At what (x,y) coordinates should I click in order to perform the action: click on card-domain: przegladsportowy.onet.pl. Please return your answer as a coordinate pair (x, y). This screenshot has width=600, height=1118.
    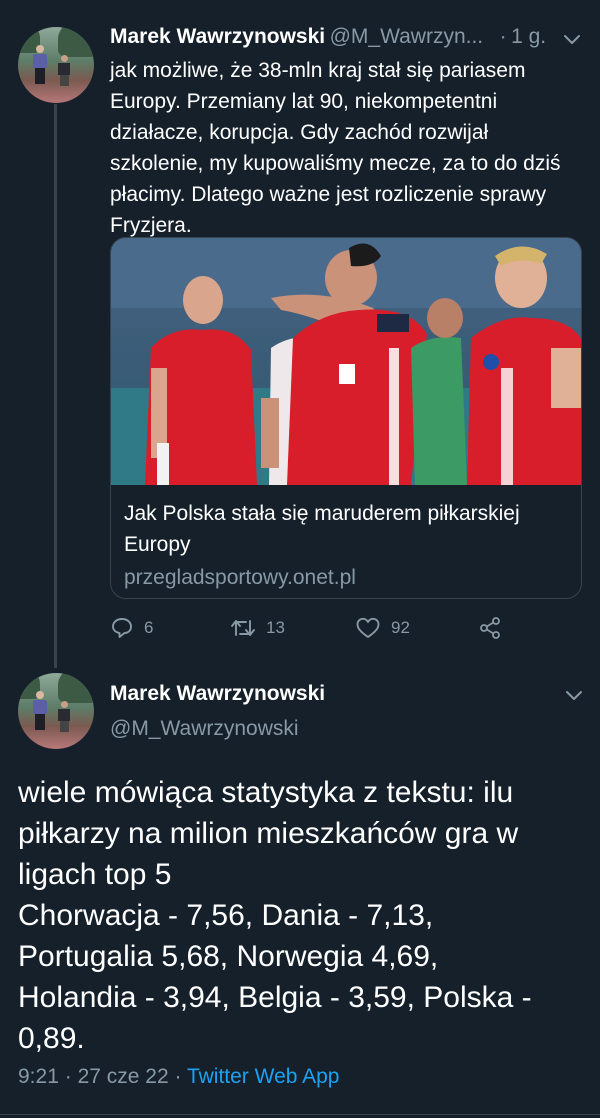
    Looking at the image, I should click on (240, 577).